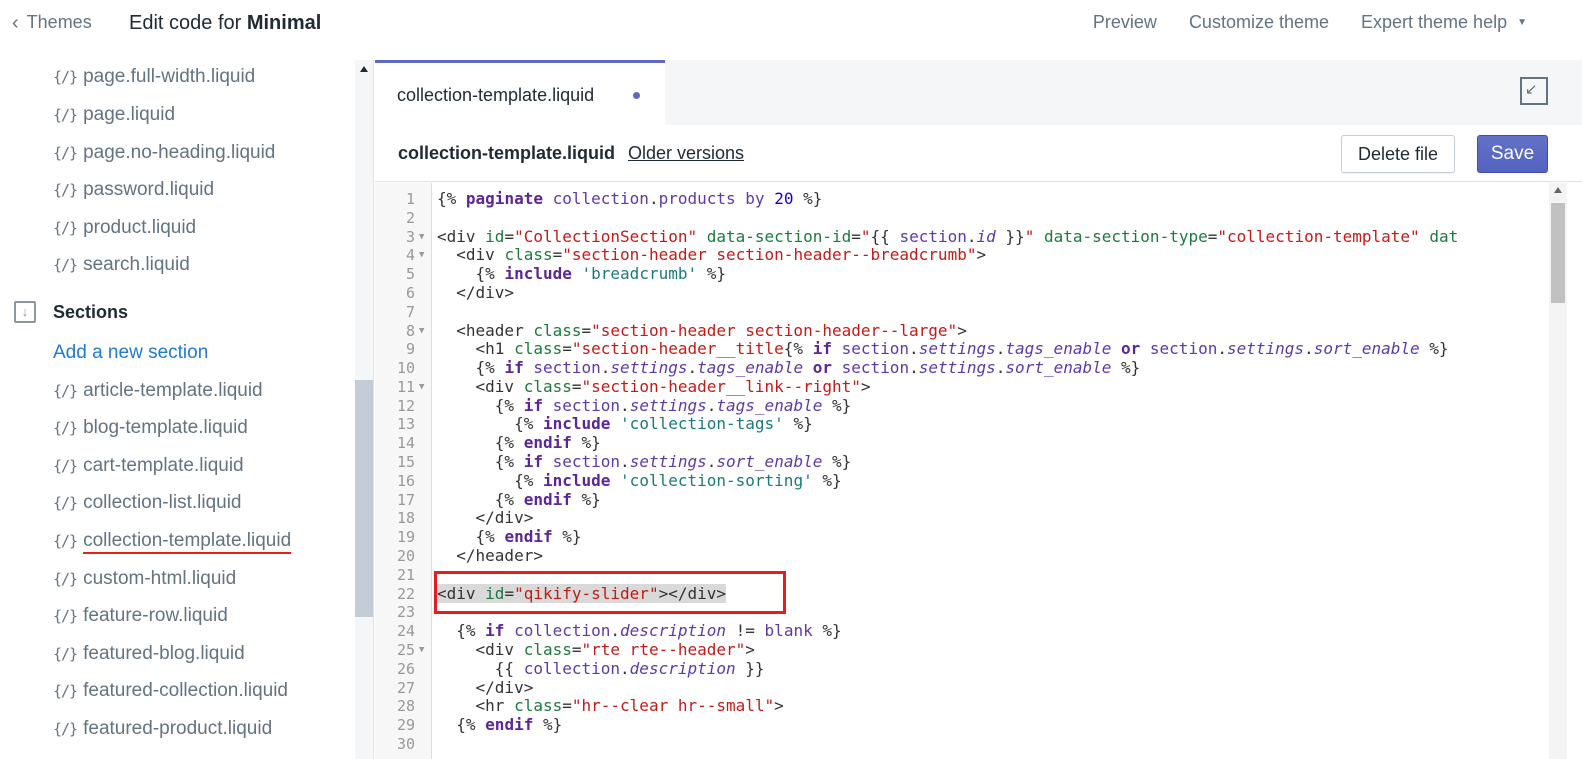 This screenshot has height=759, width=1582. Describe the element at coordinates (148, 466) in the screenshot. I see `file-item: {/} cart-template.liquid` at that location.